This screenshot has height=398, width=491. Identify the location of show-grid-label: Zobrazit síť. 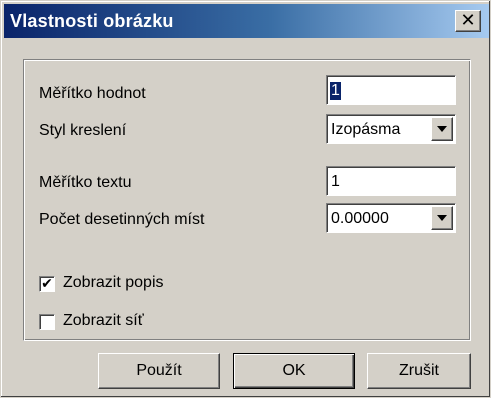
(103, 321).